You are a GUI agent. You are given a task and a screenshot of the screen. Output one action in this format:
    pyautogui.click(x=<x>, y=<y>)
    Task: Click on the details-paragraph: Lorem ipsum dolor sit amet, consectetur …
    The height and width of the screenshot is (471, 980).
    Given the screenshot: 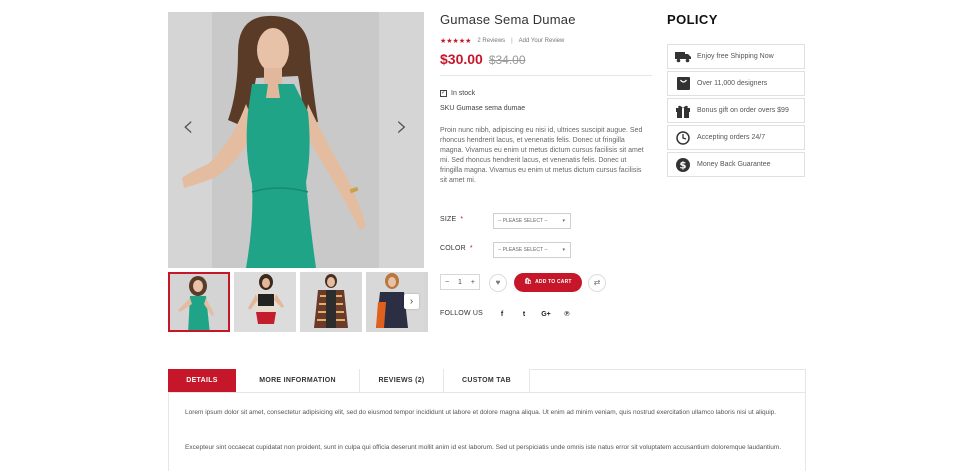 What is the action you would take?
    pyautogui.click(x=481, y=412)
    